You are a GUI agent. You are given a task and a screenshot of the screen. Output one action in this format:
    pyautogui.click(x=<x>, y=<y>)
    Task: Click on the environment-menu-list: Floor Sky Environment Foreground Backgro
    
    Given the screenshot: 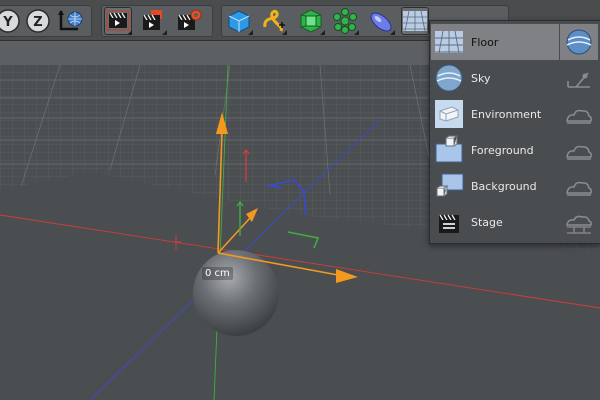 What is the action you would take?
    pyautogui.click(x=495, y=132)
    